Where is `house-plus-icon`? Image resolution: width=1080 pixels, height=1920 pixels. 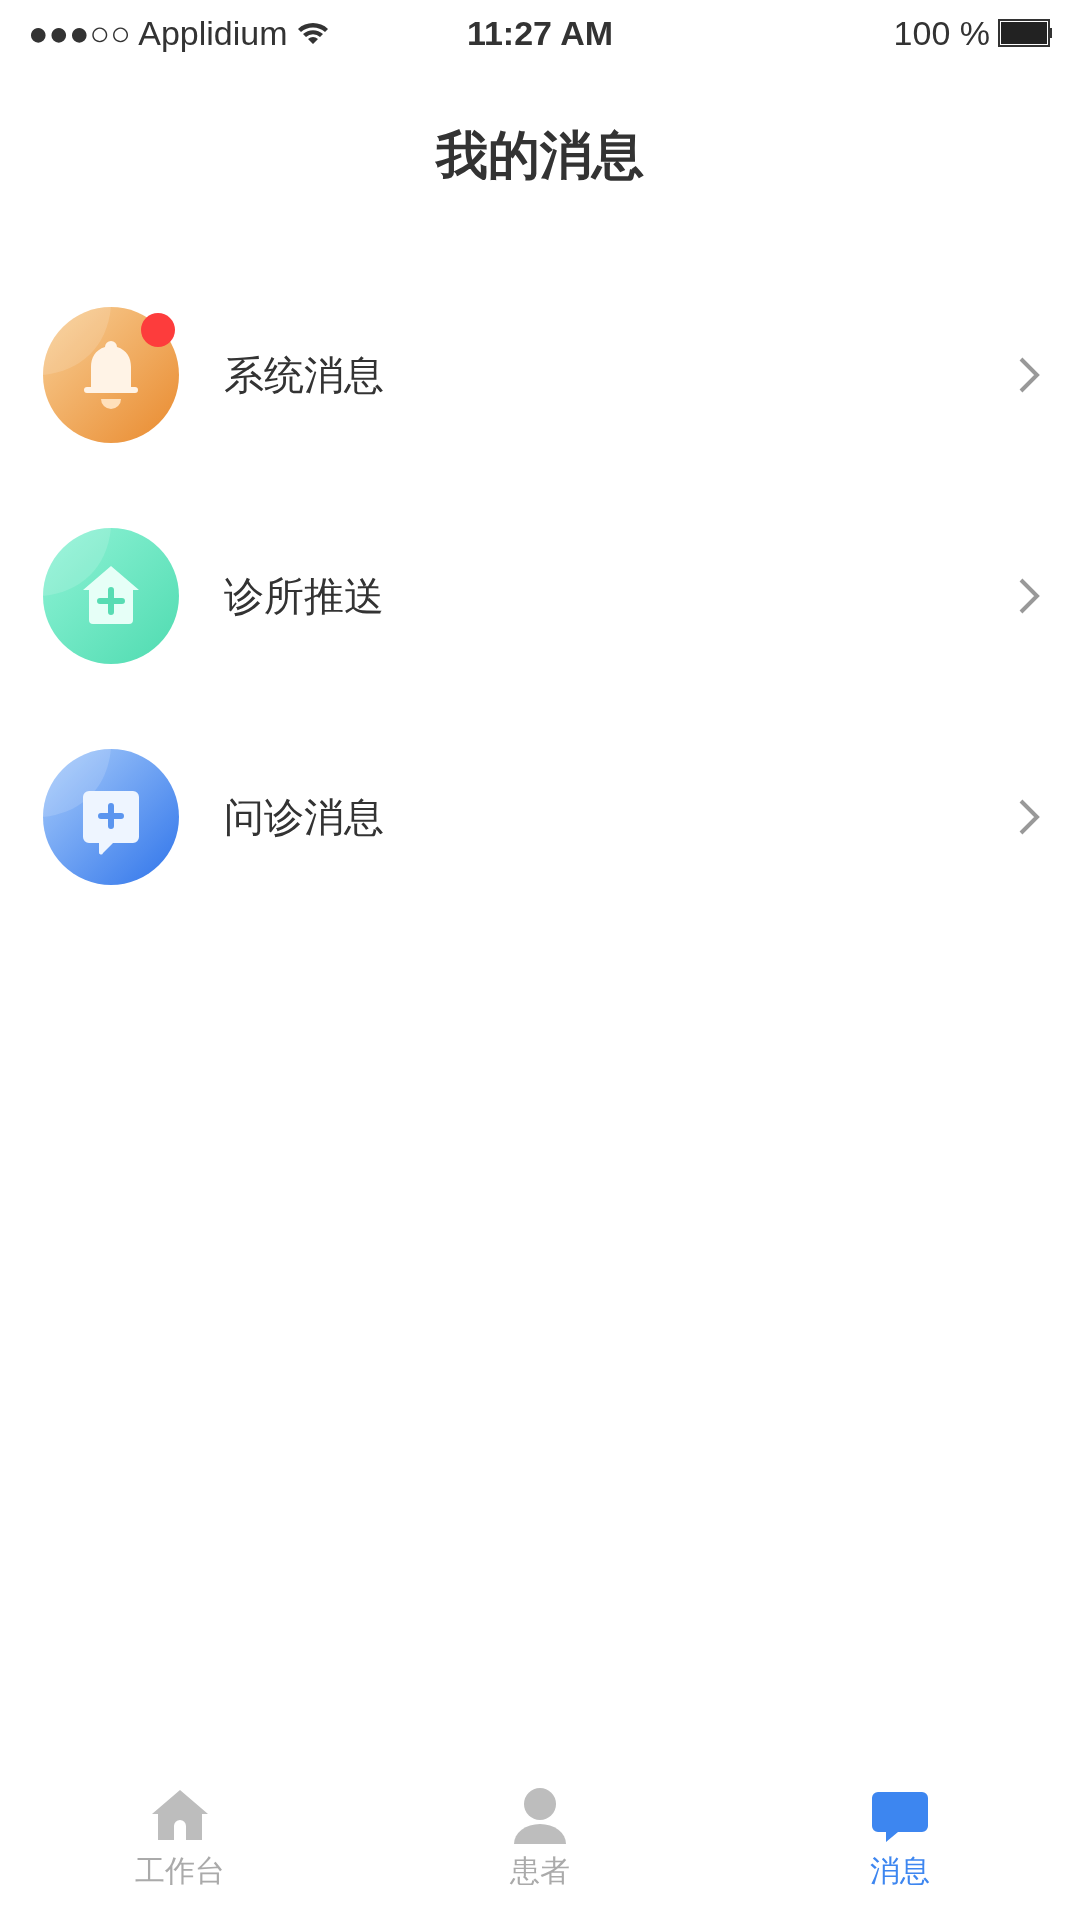
house-plus-icon is located at coordinates (111, 595).